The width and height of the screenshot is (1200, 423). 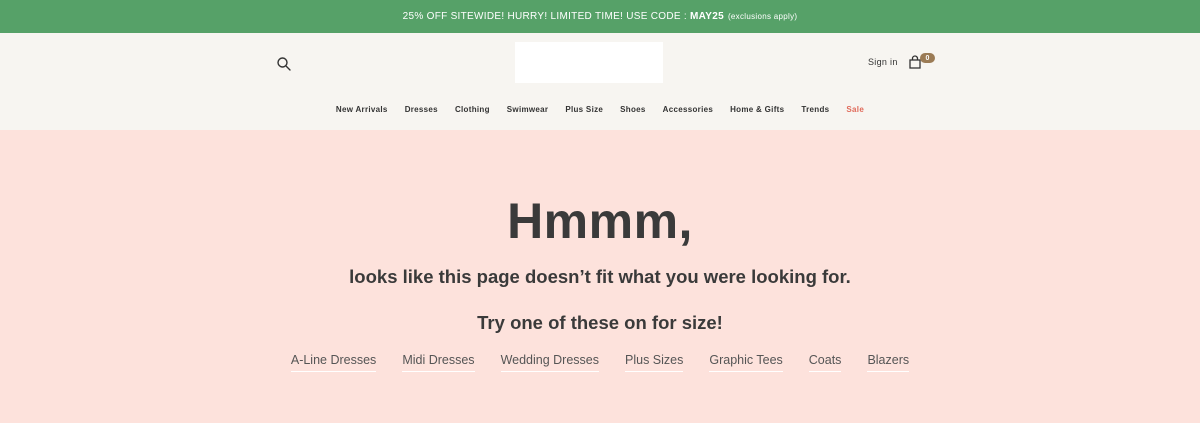 I want to click on suggested-link-wedding-dresses: Wedding Dresses, so click(x=549, y=362).